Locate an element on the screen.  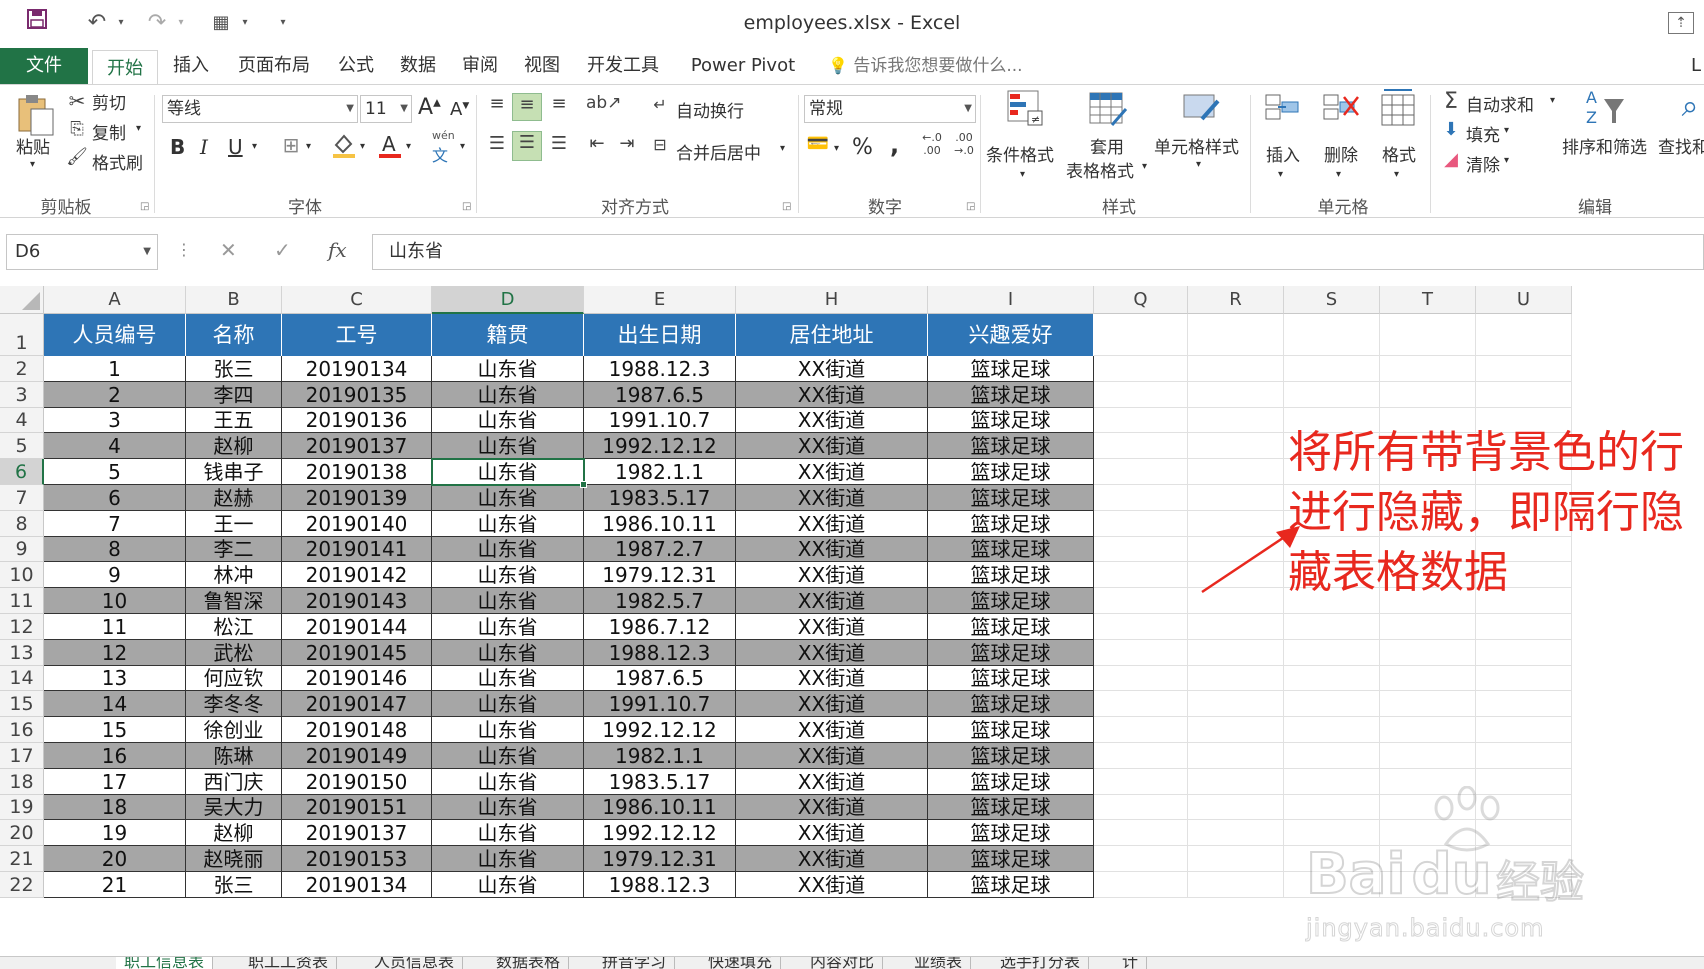
table-cell: 张三 is located at coordinates (234, 885).